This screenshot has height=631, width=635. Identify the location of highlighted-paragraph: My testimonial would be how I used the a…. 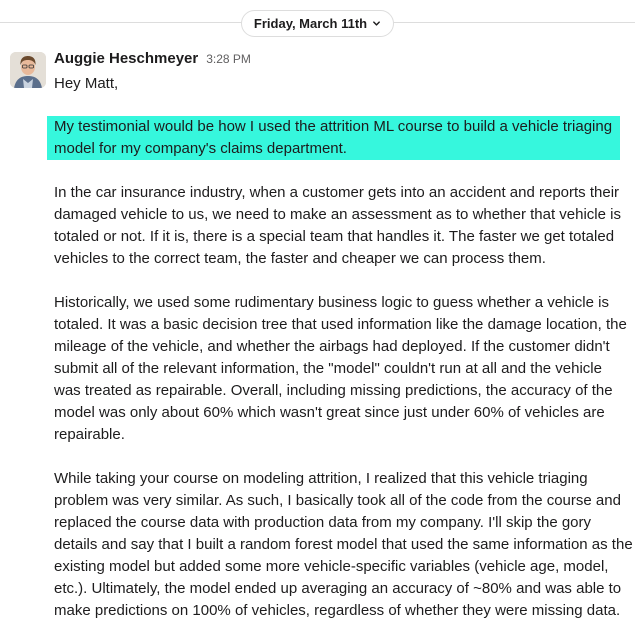
(343, 138).